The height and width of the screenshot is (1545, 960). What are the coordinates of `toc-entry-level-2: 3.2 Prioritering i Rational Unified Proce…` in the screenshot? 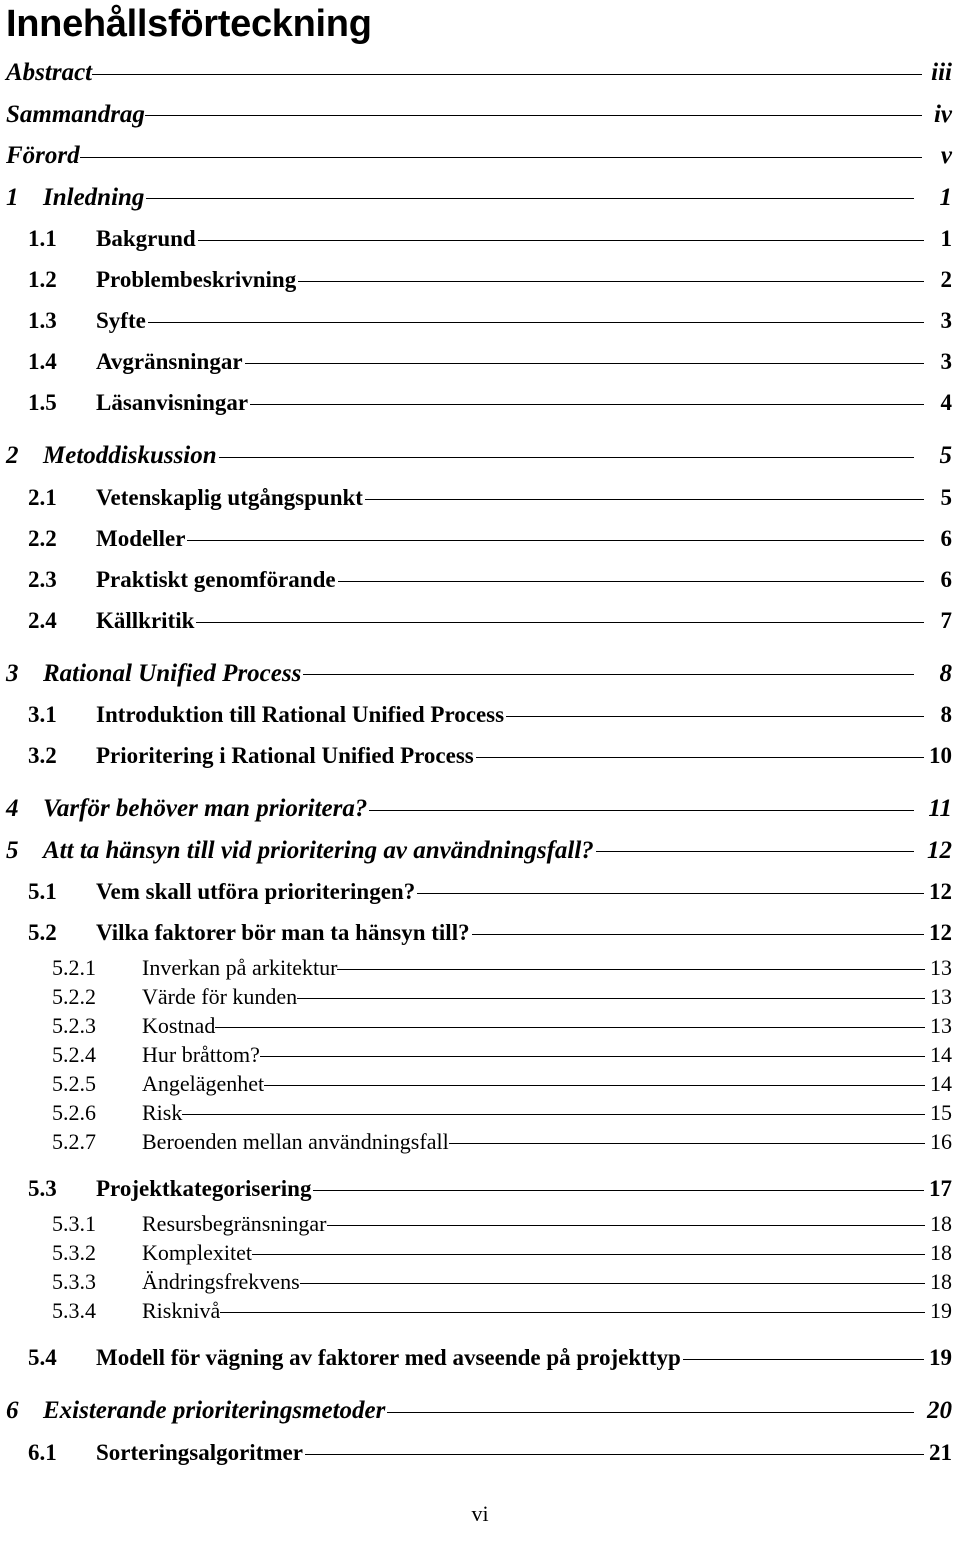 It's located at (479, 755).